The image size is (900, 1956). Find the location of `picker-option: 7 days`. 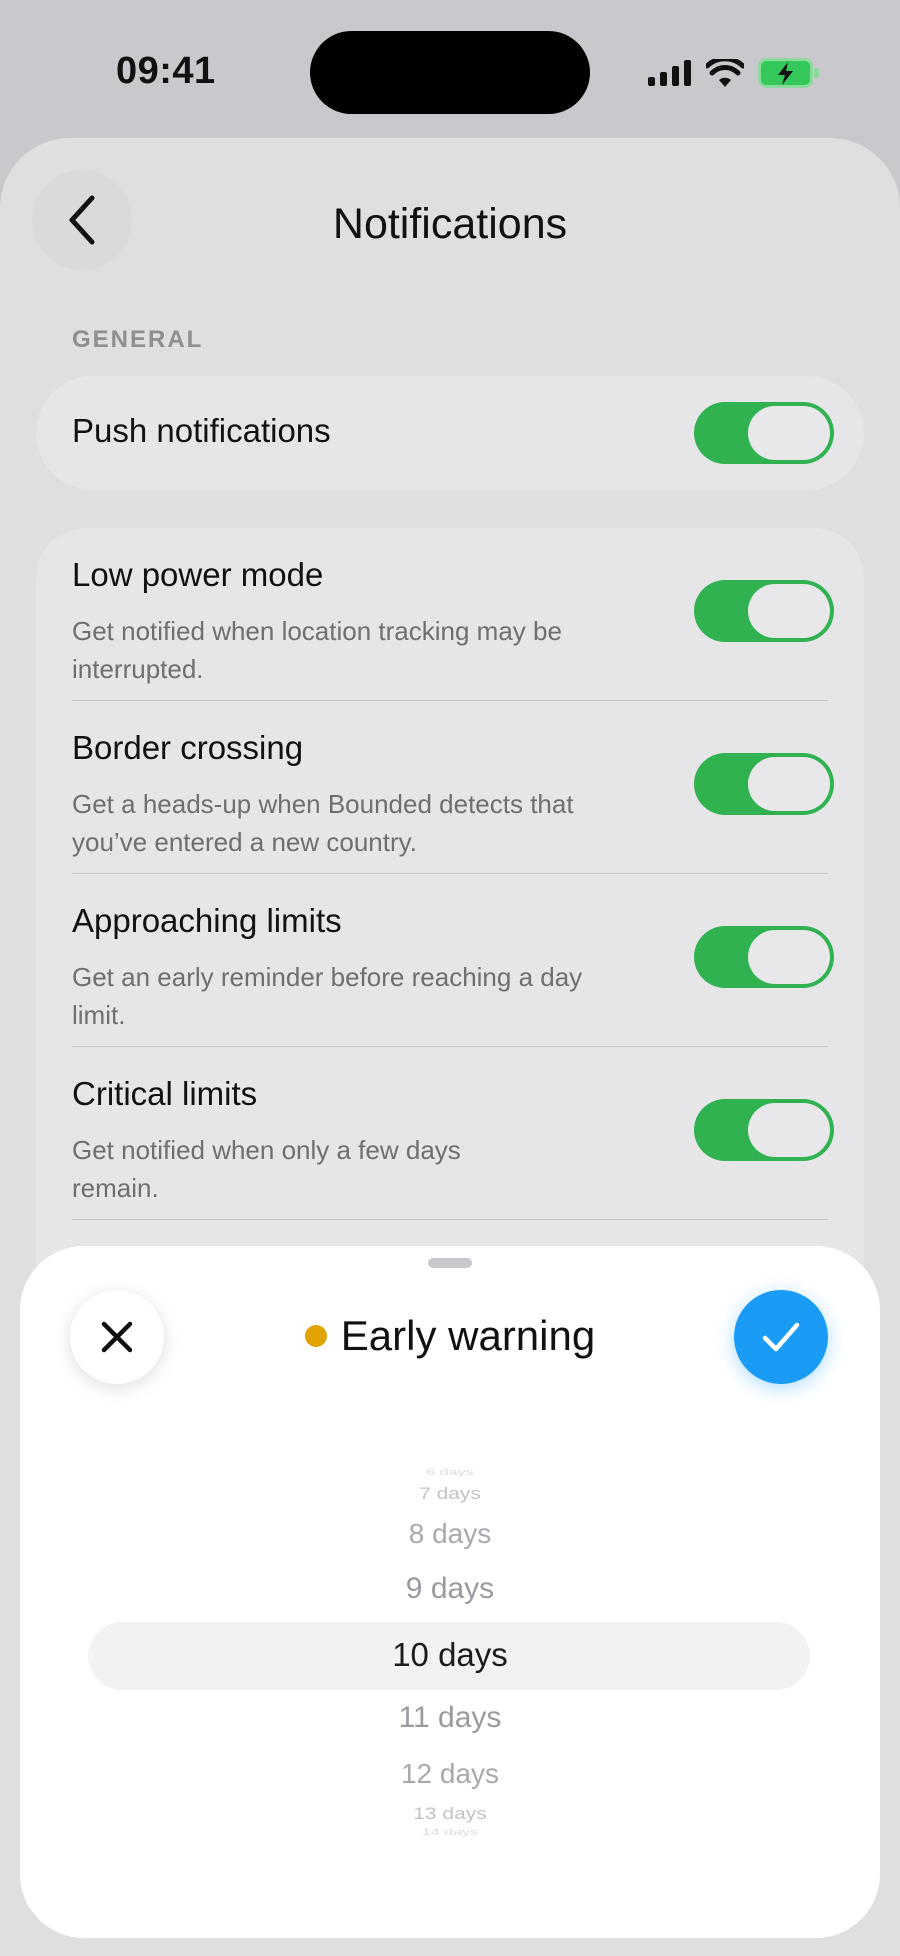

picker-option: 7 days is located at coordinates (450, 1493).